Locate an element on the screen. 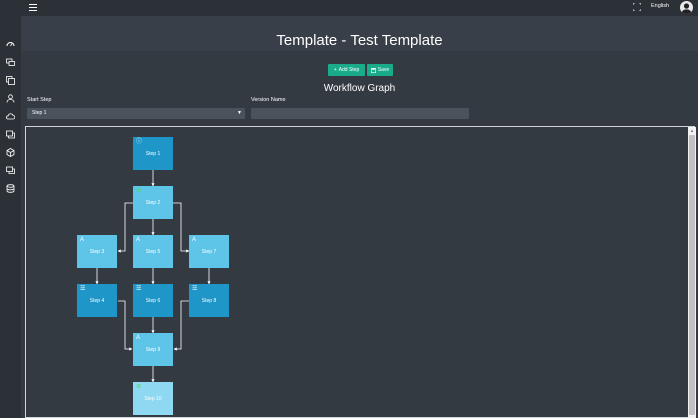 This screenshot has height=418, width=698. language-selector: English is located at coordinates (660, 6).